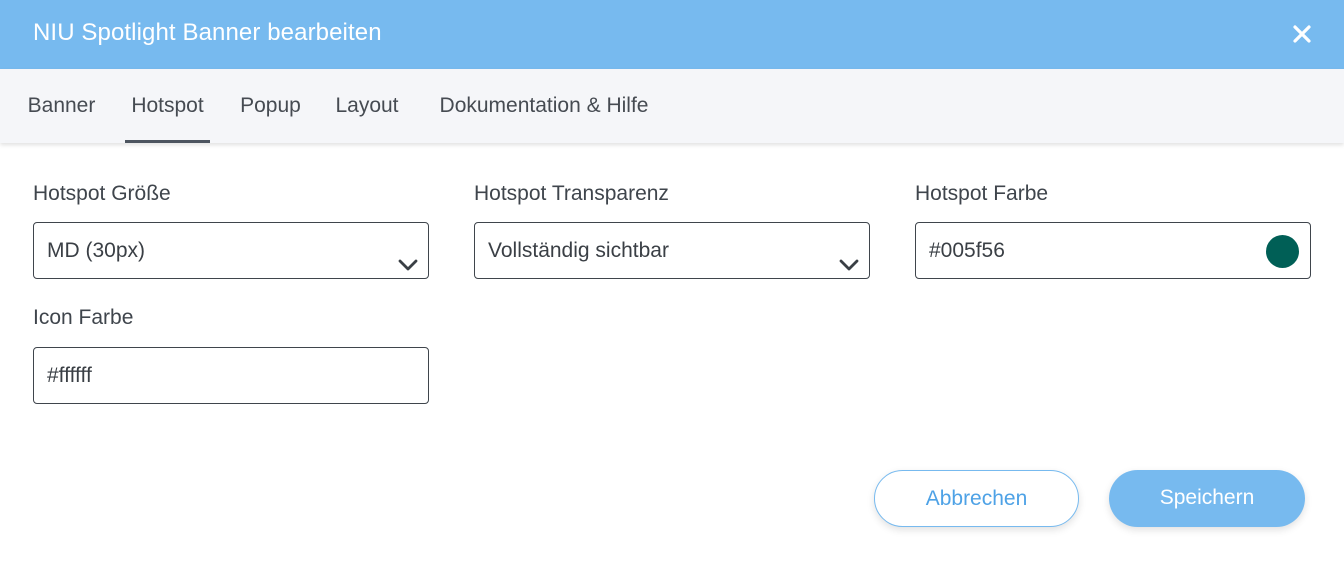  Describe the element at coordinates (270, 106) in the screenshot. I see `tab-popup: Popup` at that location.